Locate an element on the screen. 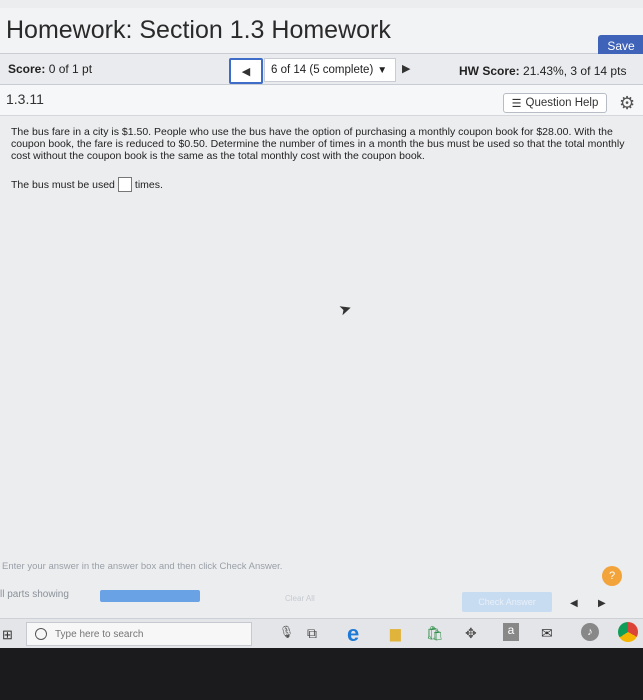  question-number: 1.3.11 is located at coordinates (25, 99).